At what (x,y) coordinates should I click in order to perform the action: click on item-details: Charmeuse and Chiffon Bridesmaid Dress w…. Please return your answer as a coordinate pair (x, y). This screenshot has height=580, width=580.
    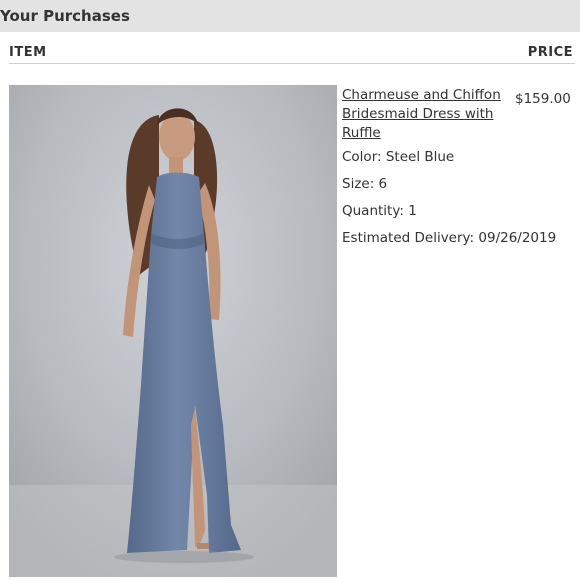
    Looking at the image, I should click on (449, 171).